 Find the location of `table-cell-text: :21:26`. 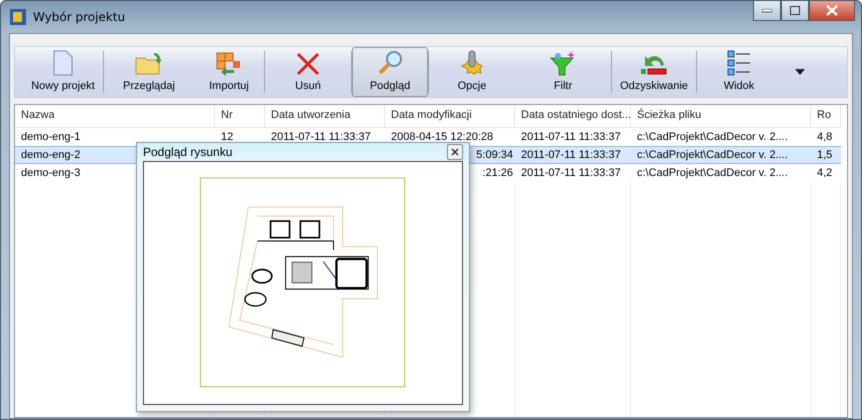

table-cell-text: :21:26 is located at coordinates (497, 173).